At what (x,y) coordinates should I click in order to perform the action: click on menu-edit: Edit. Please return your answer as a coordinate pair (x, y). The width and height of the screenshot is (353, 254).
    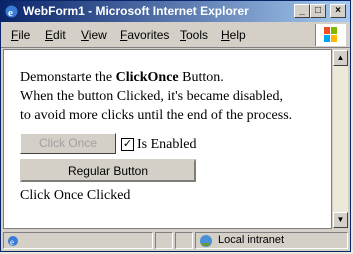
    Looking at the image, I should click on (55, 35).